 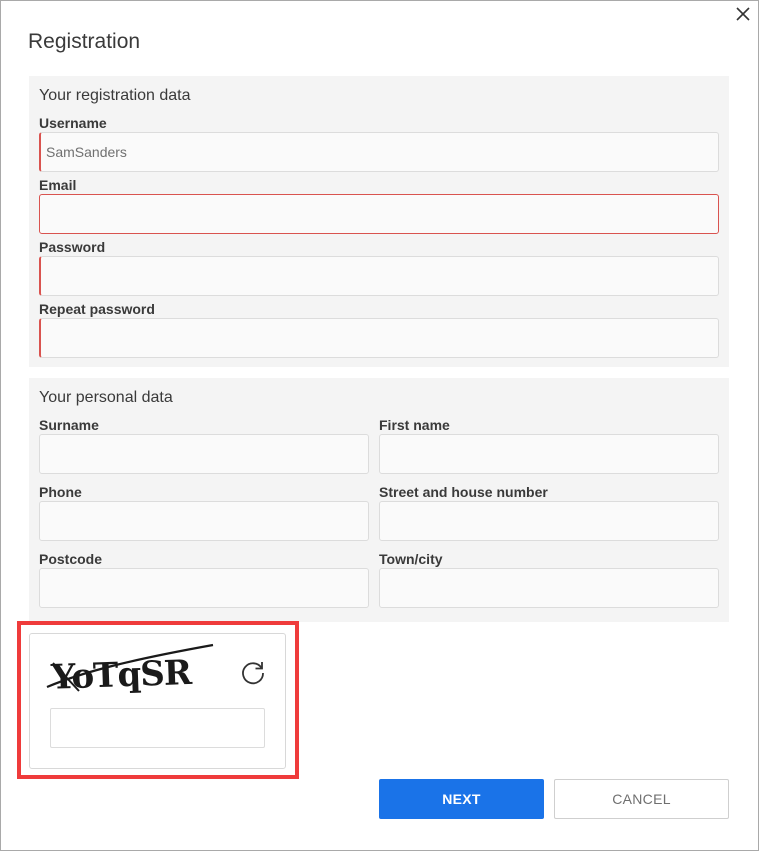 What do you see at coordinates (379, 276) in the screenshot?
I see `password-field` at bounding box center [379, 276].